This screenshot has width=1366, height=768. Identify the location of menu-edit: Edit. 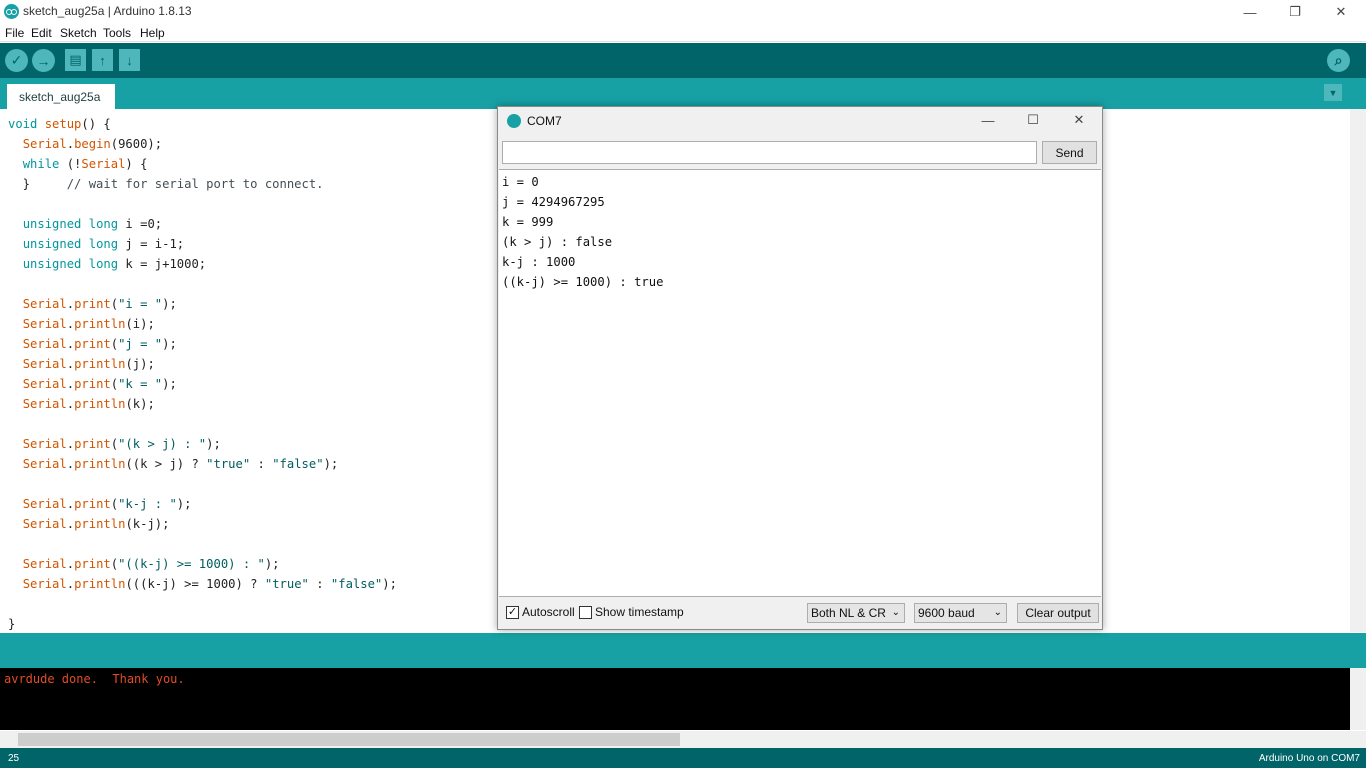
(41, 33).